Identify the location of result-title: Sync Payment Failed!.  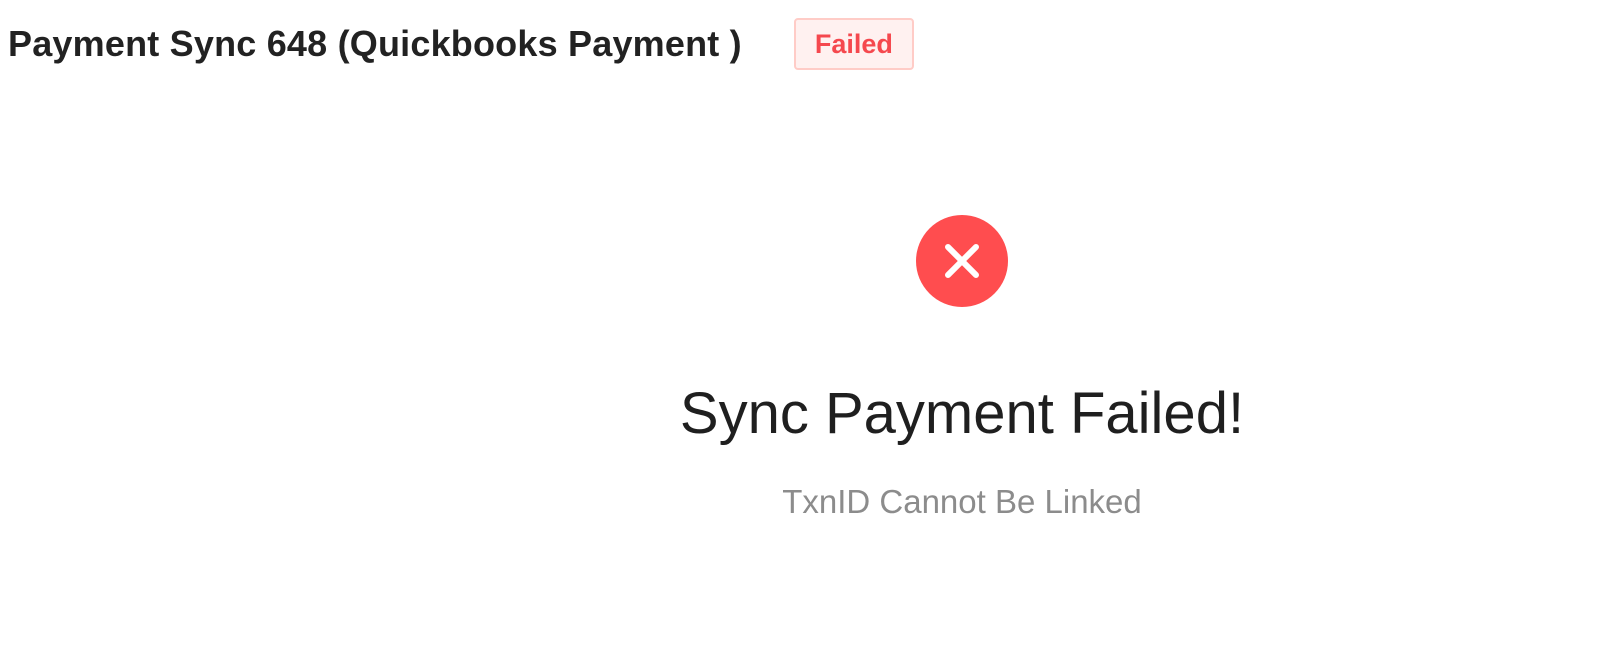
(962, 413).